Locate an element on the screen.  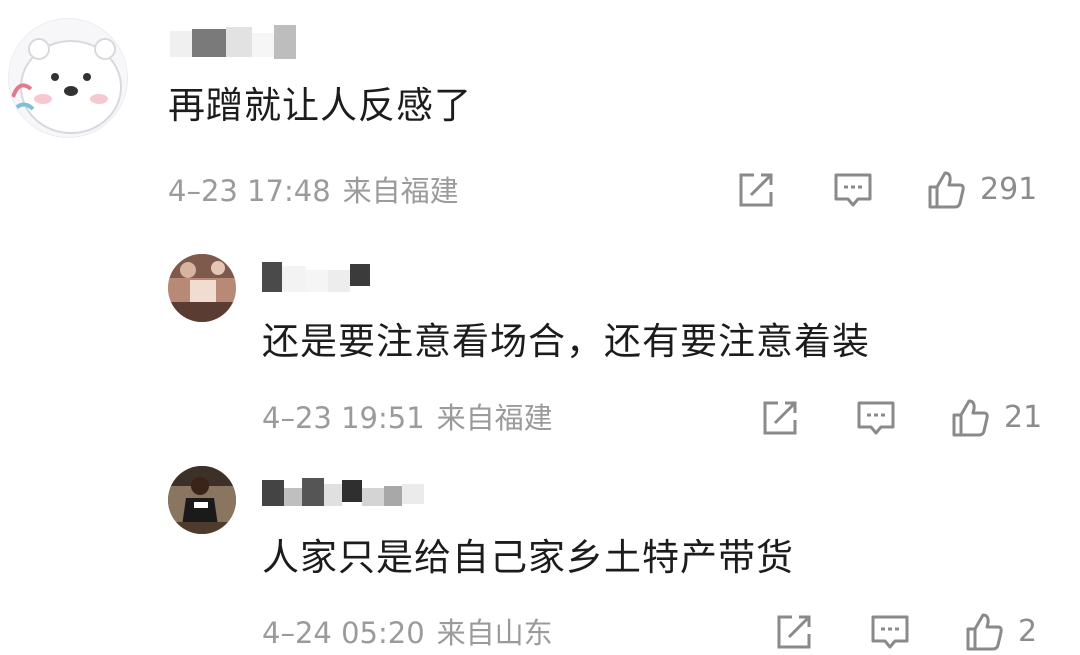
basketball-player-avatar-icon is located at coordinates (202, 500).